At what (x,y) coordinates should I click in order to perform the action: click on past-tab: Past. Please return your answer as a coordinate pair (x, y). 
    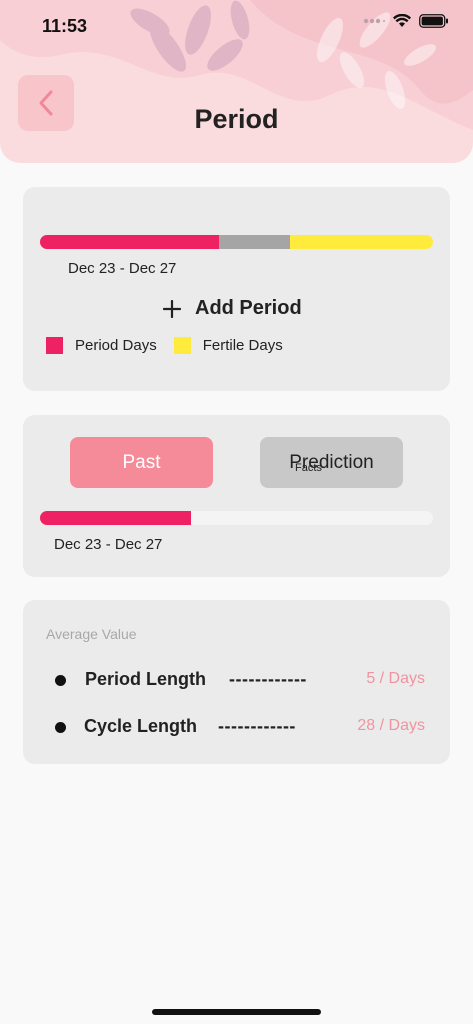
    Looking at the image, I should click on (141, 462).